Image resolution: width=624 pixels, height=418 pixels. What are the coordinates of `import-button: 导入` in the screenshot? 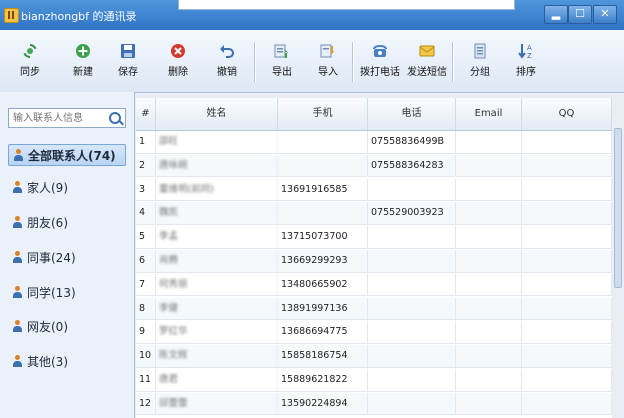 It's located at (328, 61).